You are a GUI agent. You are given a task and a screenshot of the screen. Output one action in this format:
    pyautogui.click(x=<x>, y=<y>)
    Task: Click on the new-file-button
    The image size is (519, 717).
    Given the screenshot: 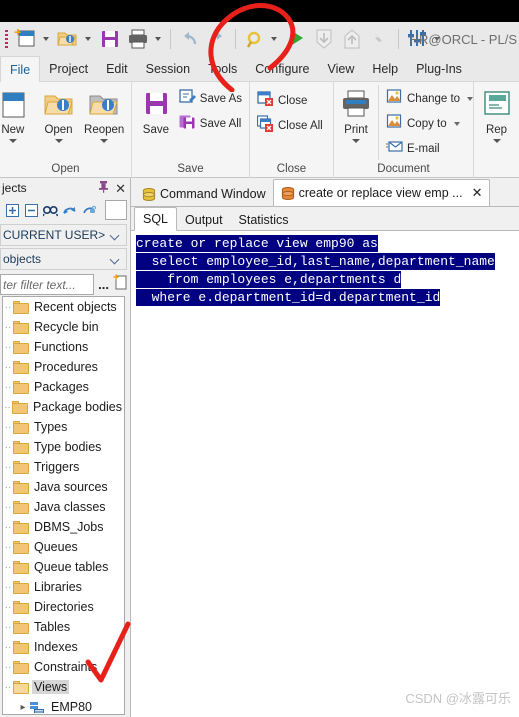 What is the action you would take?
    pyautogui.click(x=33, y=39)
    